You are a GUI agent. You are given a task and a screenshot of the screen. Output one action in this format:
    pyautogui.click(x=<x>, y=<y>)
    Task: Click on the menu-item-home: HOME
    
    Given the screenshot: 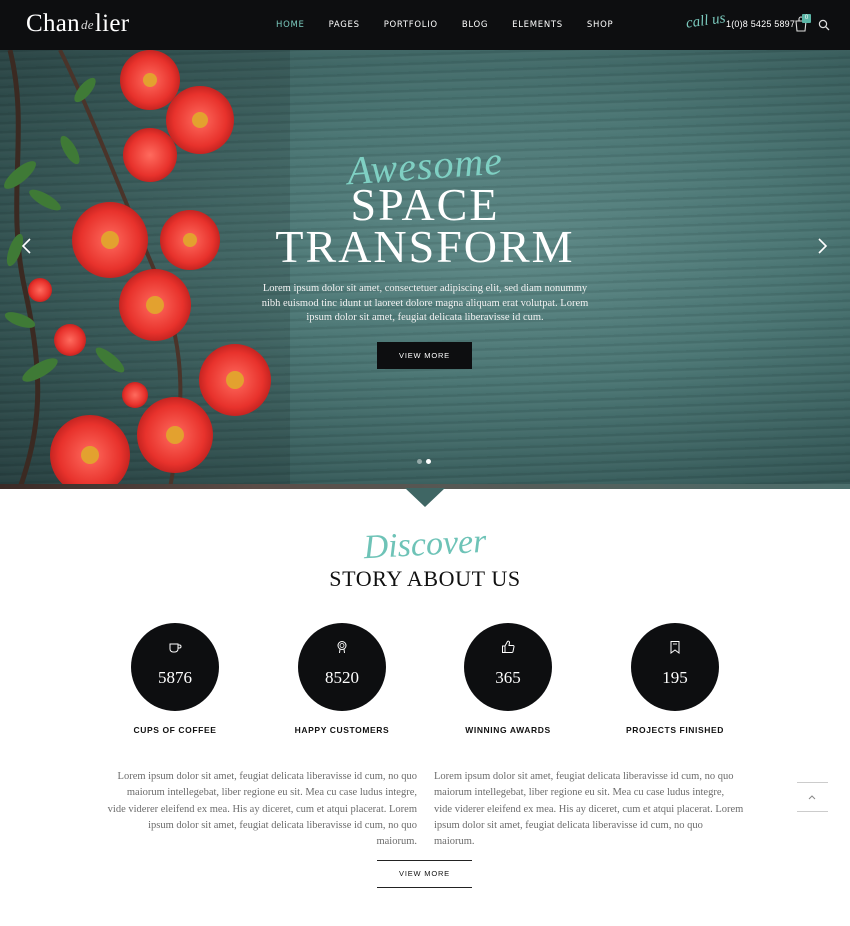 What is the action you would take?
    pyautogui.click(x=290, y=25)
    